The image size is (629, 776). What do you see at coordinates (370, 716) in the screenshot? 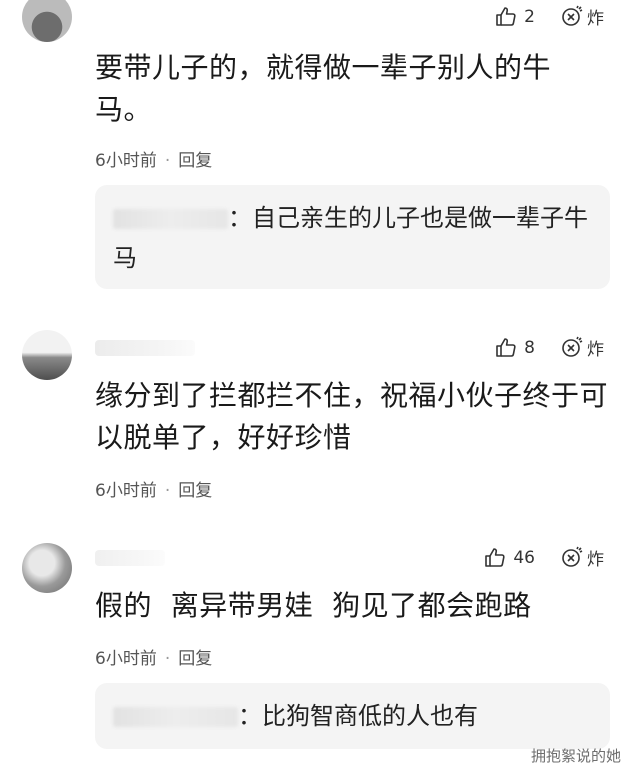
I see `reply-text: 比狗智商低的人也有` at bounding box center [370, 716].